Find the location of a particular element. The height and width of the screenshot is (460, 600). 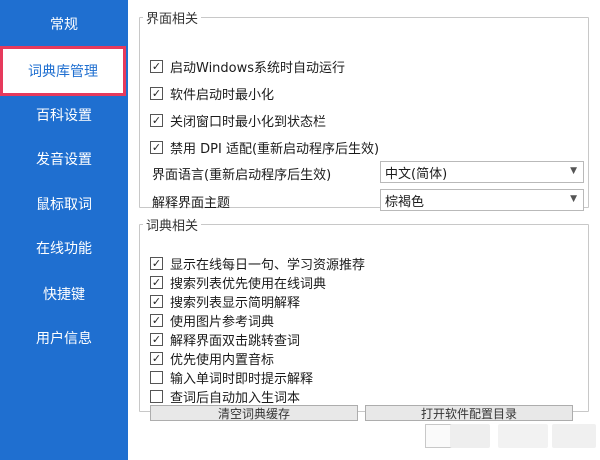

sidebar-item-label: 快捷键 is located at coordinates (64, 295).